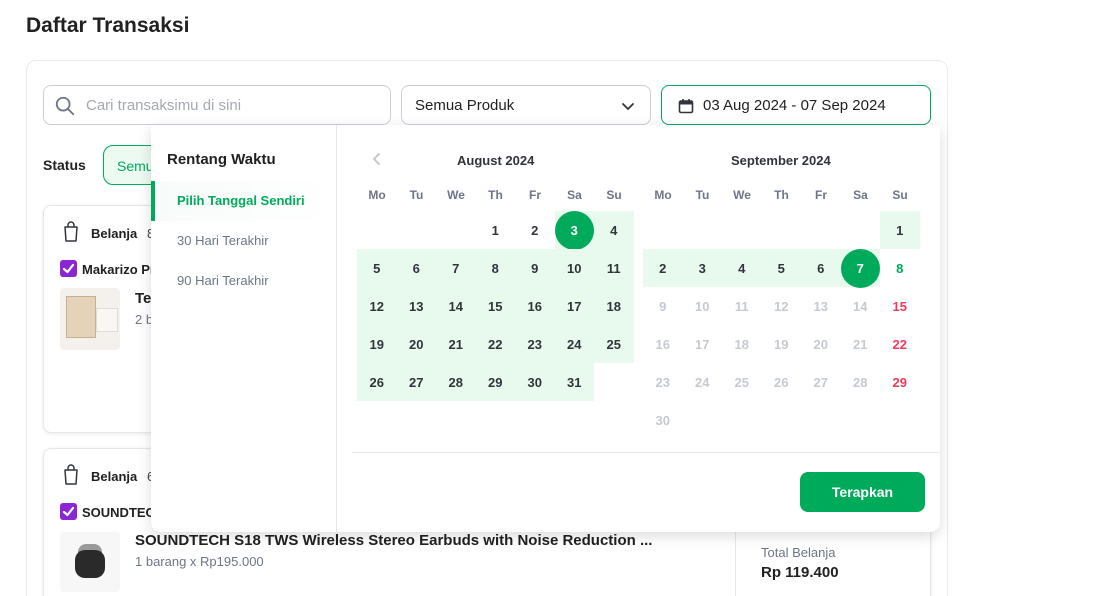  I want to click on month-title-september: September 2024, so click(781, 160).